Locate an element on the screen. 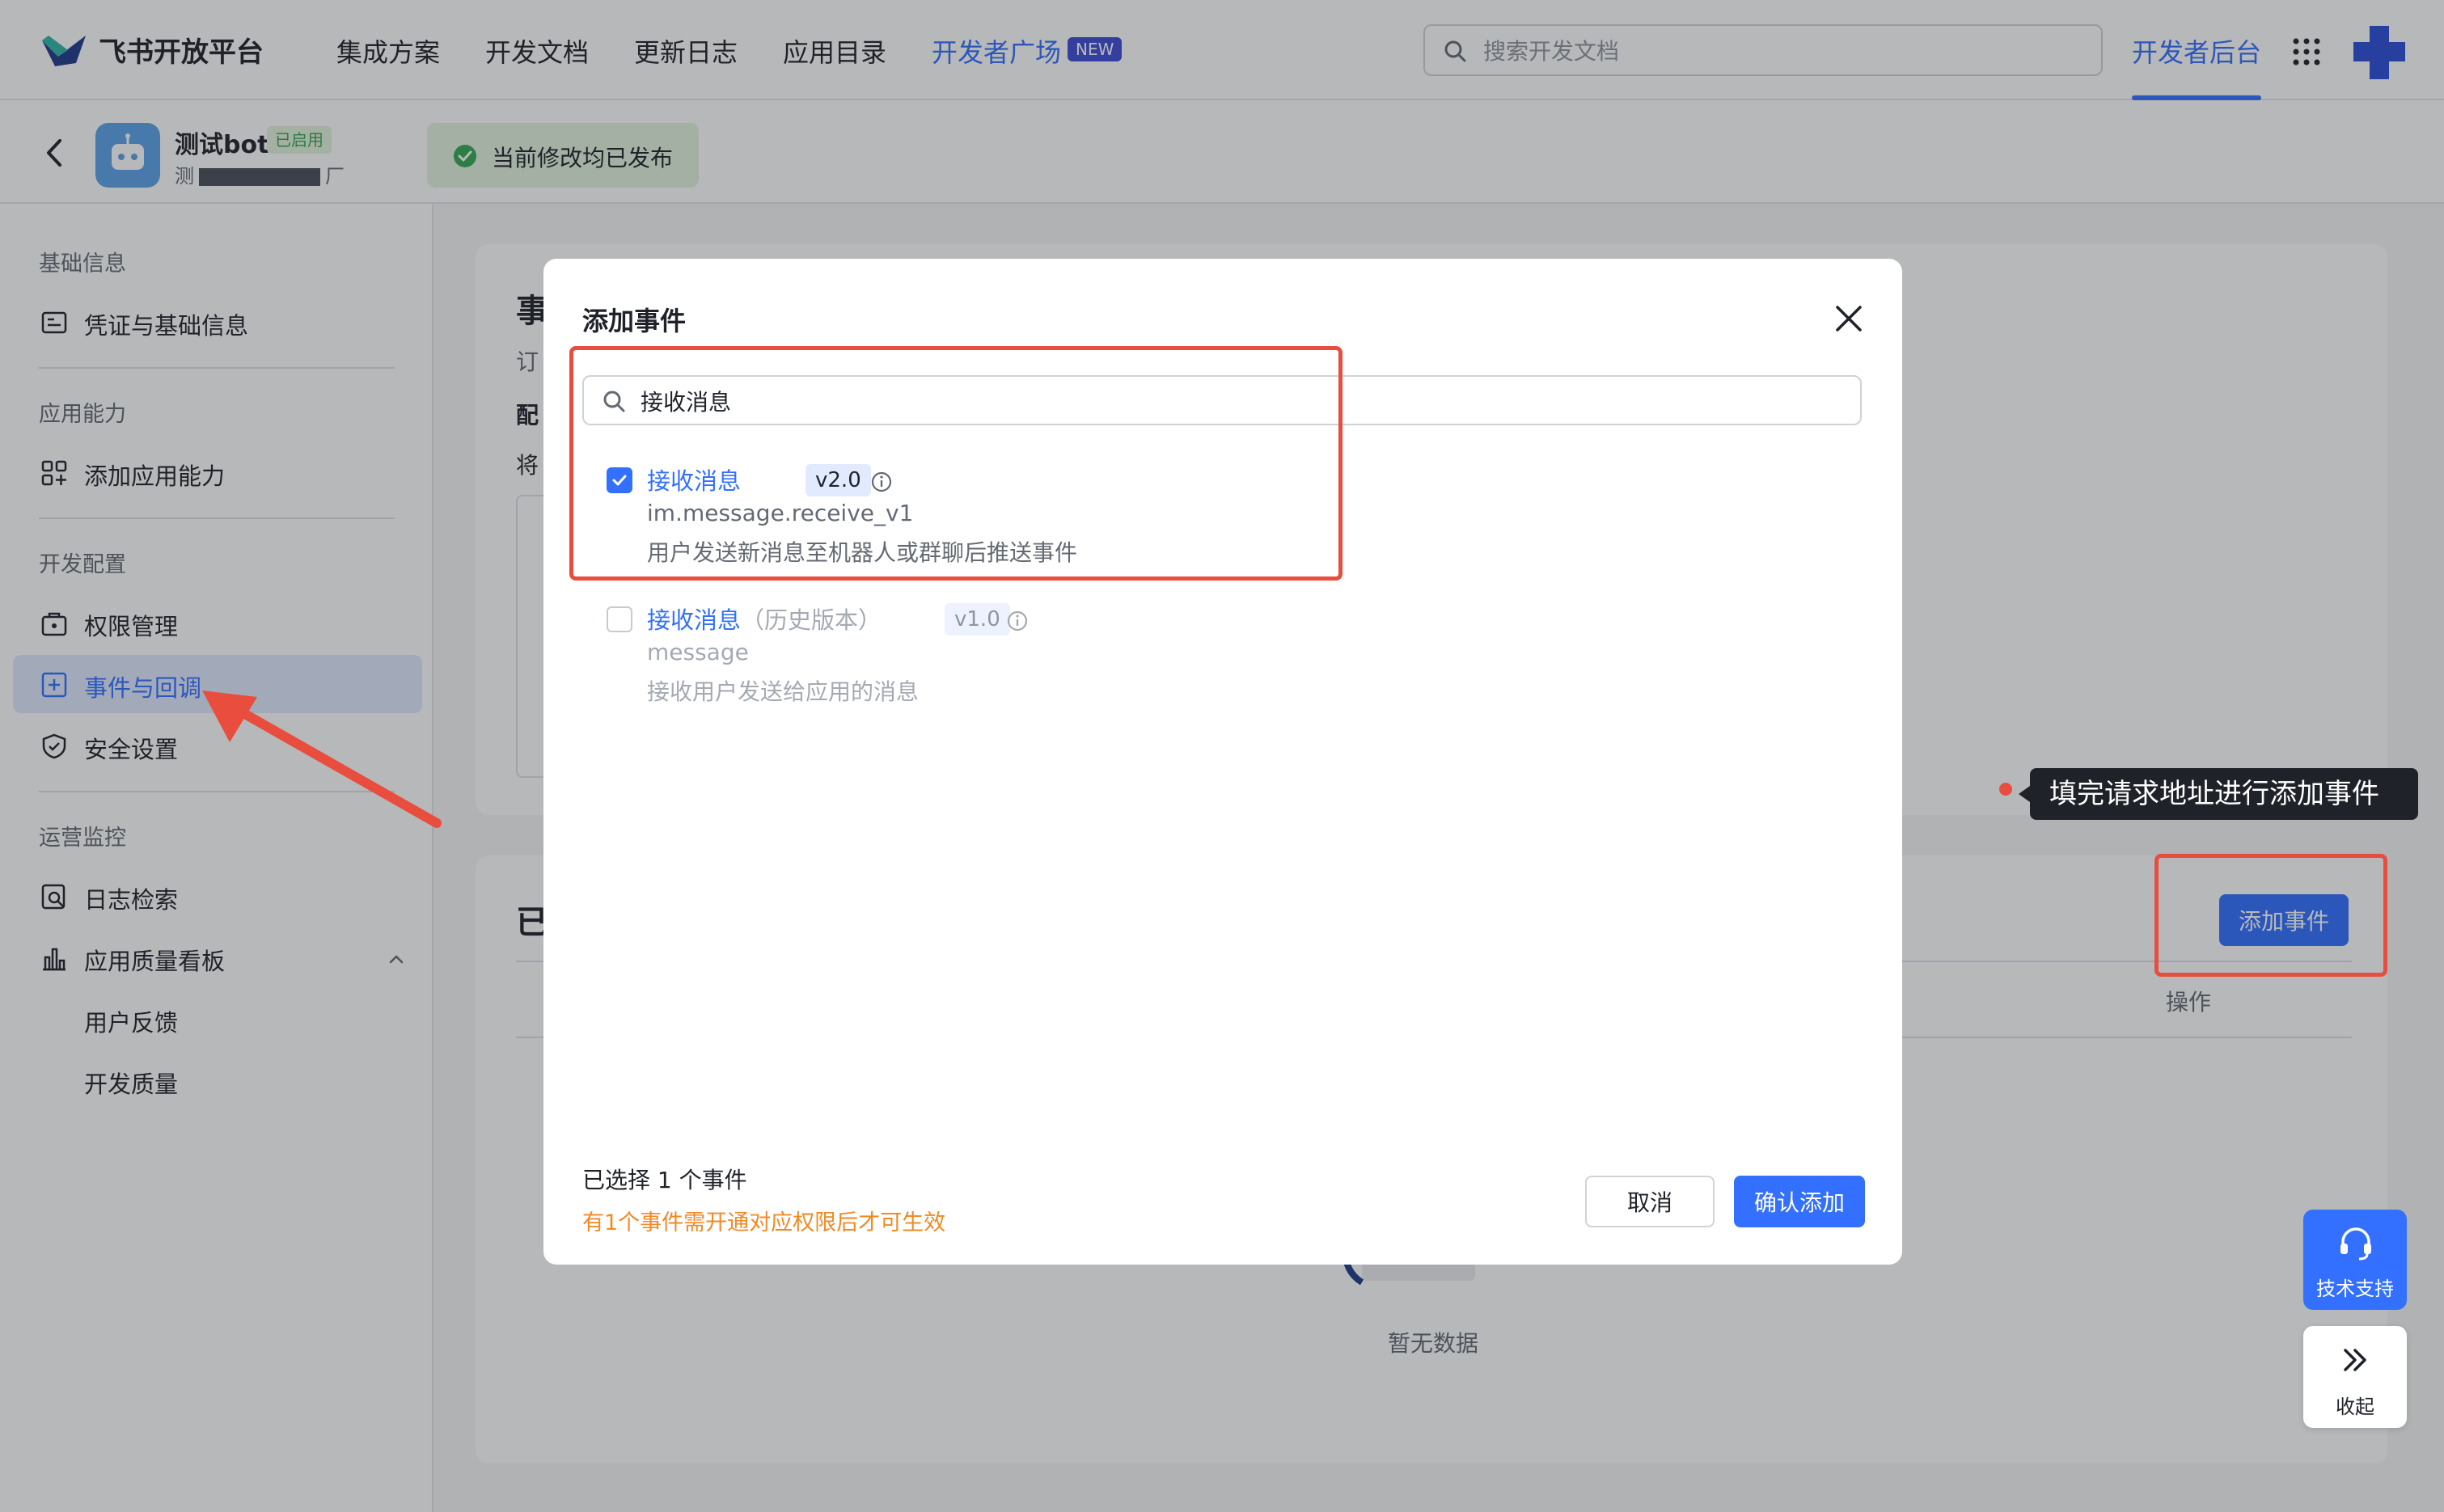 This screenshot has width=2444, height=1512. highlight-box-add-button is located at coordinates (2270, 915).